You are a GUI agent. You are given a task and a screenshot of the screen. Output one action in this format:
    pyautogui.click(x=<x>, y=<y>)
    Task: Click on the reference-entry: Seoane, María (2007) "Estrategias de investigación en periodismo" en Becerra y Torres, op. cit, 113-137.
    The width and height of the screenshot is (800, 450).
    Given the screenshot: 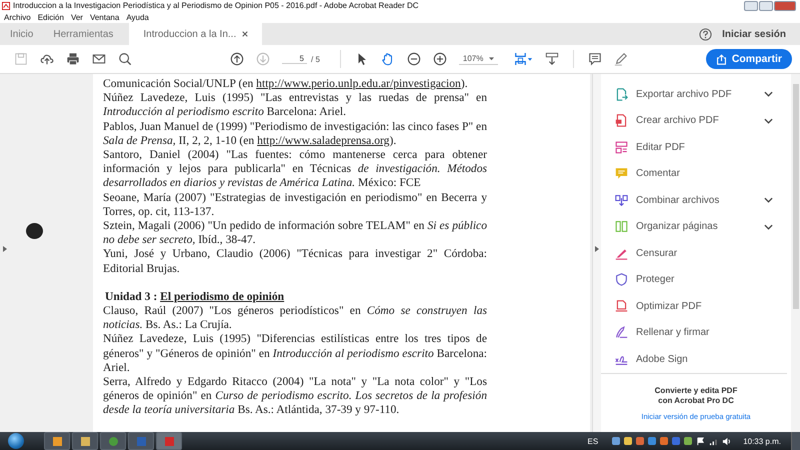 What is the action you would take?
    pyautogui.click(x=295, y=205)
    